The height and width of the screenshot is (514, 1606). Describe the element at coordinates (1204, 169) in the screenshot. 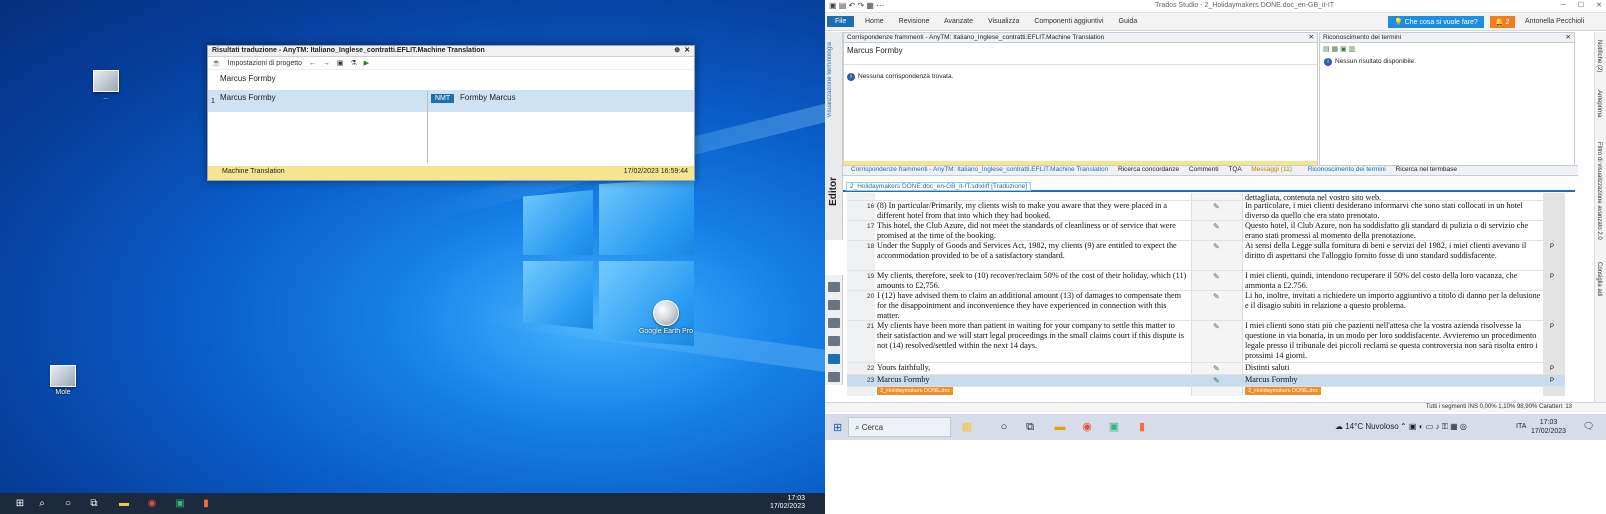

I see `tab-comments: Commenti` at that location.